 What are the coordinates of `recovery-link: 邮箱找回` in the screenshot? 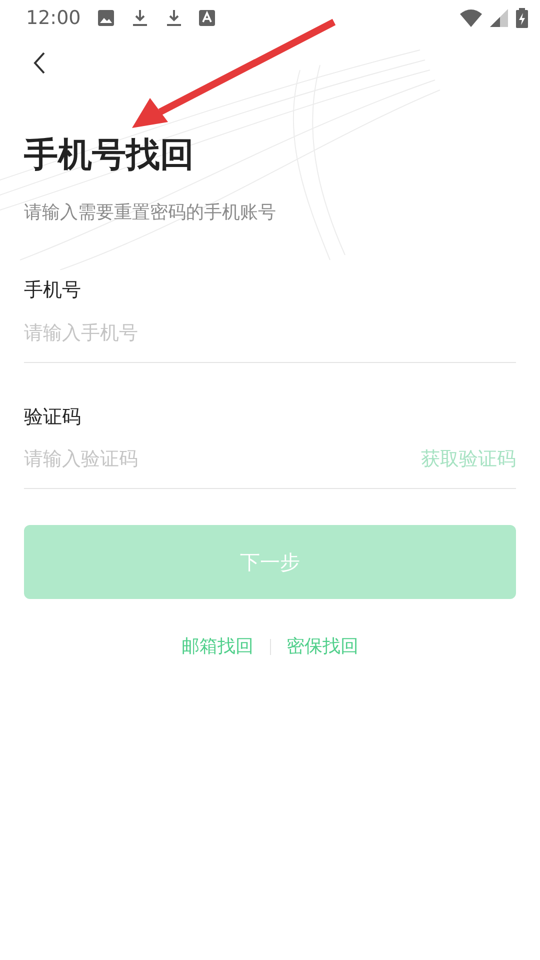 It's located at (218, 646).